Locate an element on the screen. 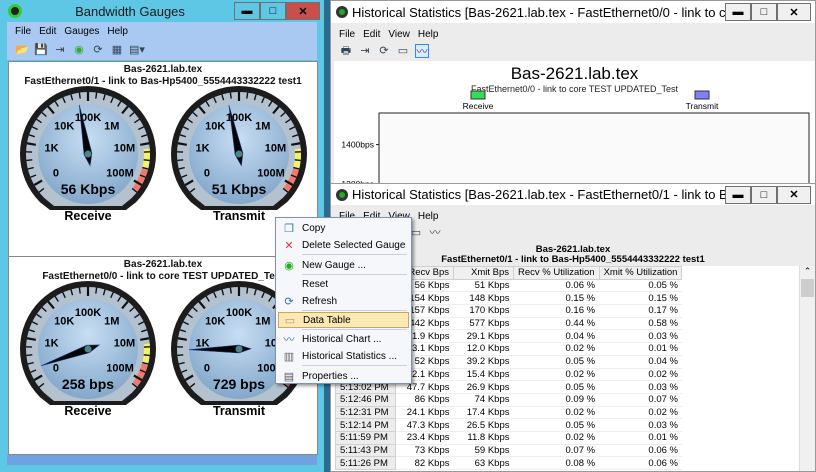  title-bar: Bandwidth Gauges ▬ □ ✕ is located at coordinates (162, 11).